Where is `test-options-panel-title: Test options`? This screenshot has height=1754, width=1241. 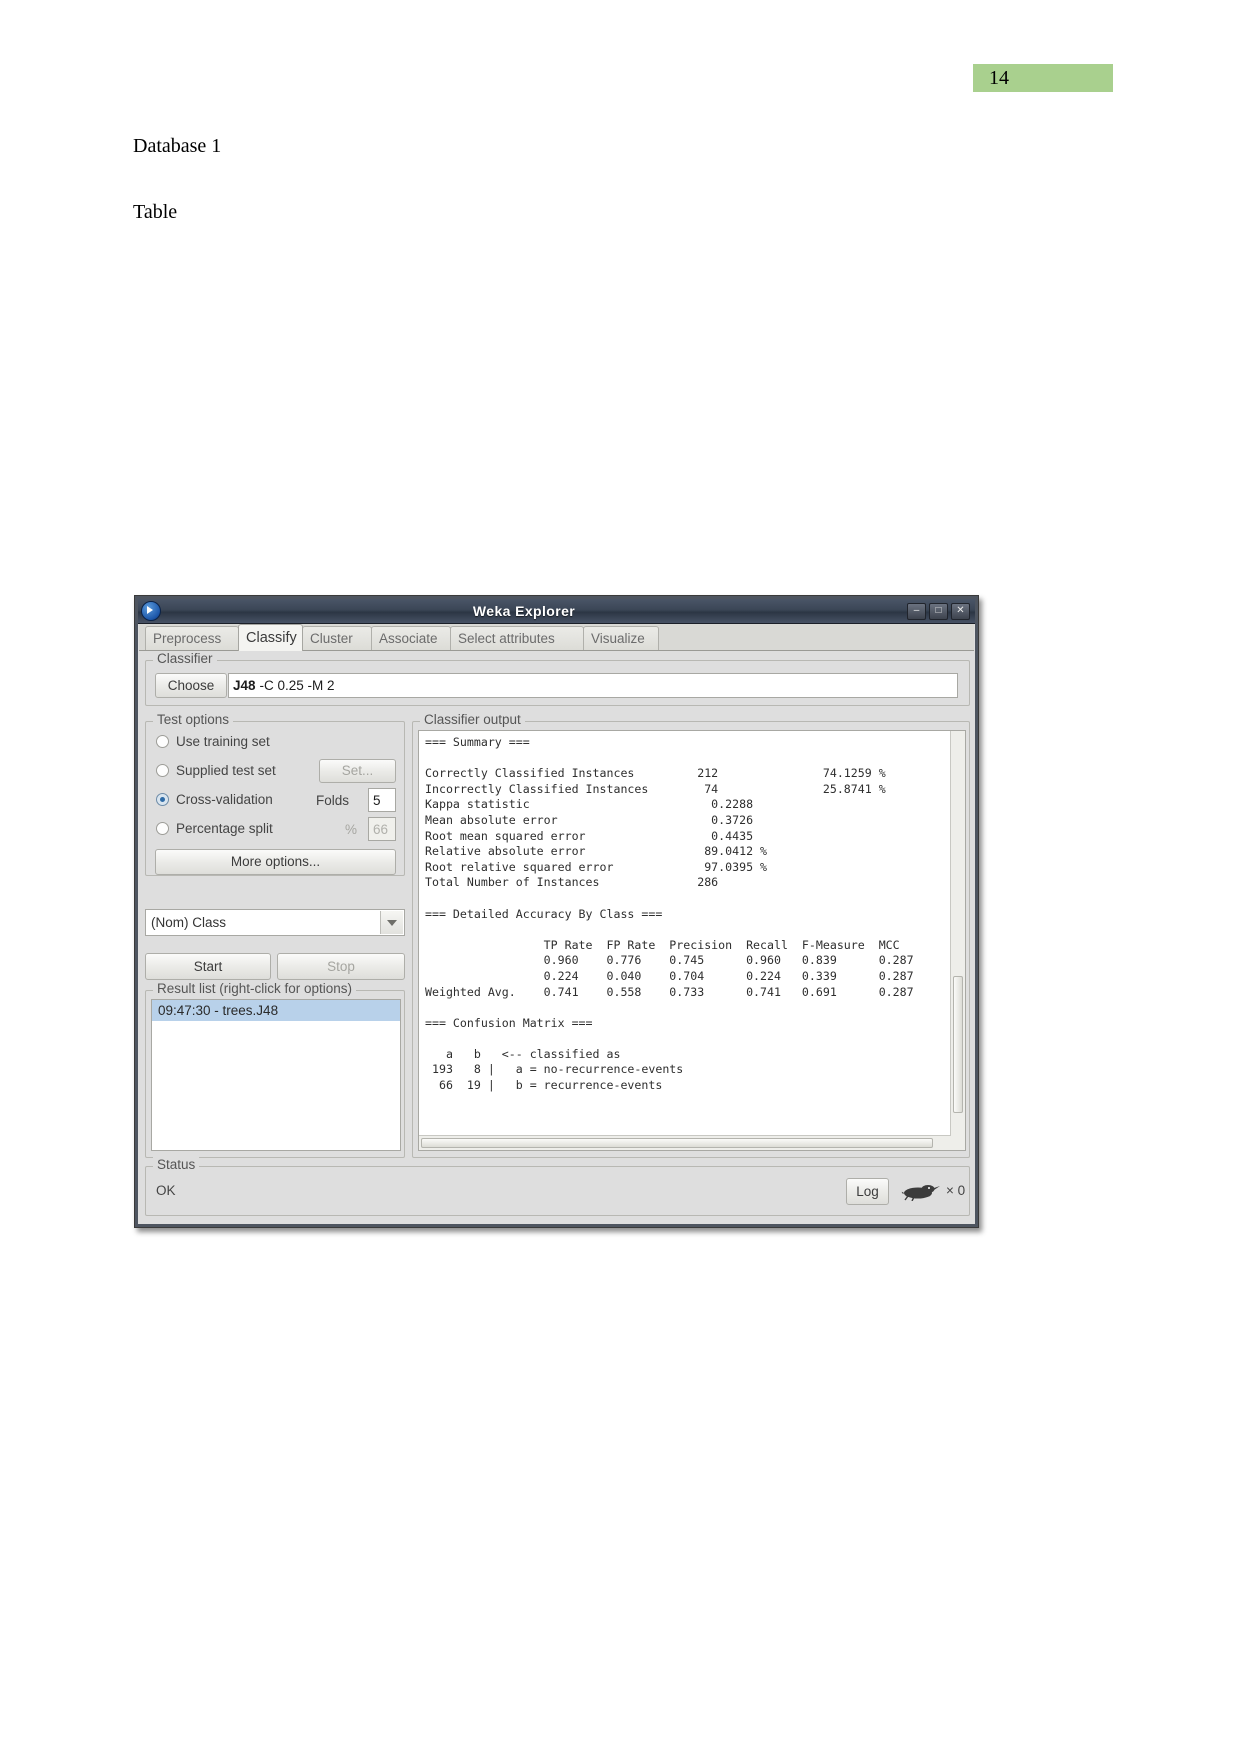
test-options-panel-title: Test options is located at coordinates (193, 719).